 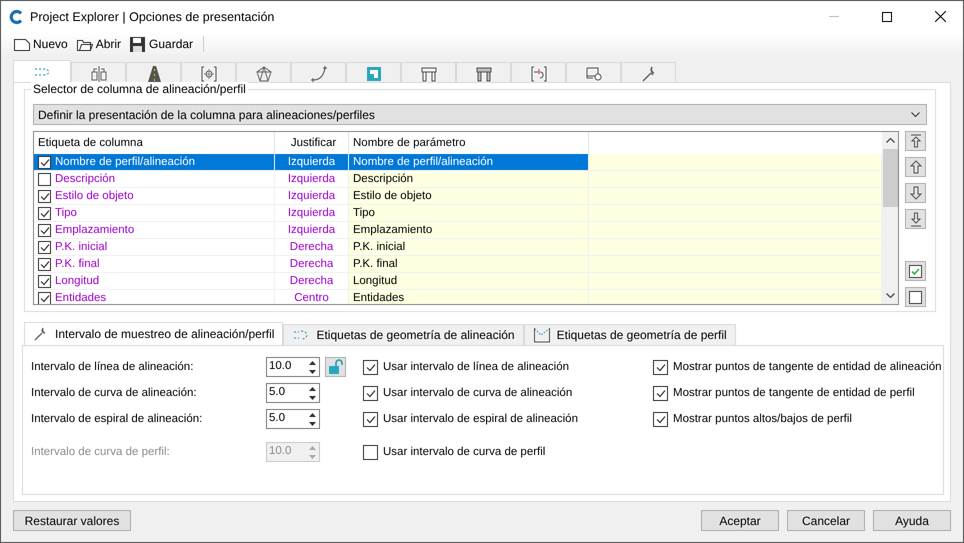 I want to click on lock-button, so click(x=335, y=367).